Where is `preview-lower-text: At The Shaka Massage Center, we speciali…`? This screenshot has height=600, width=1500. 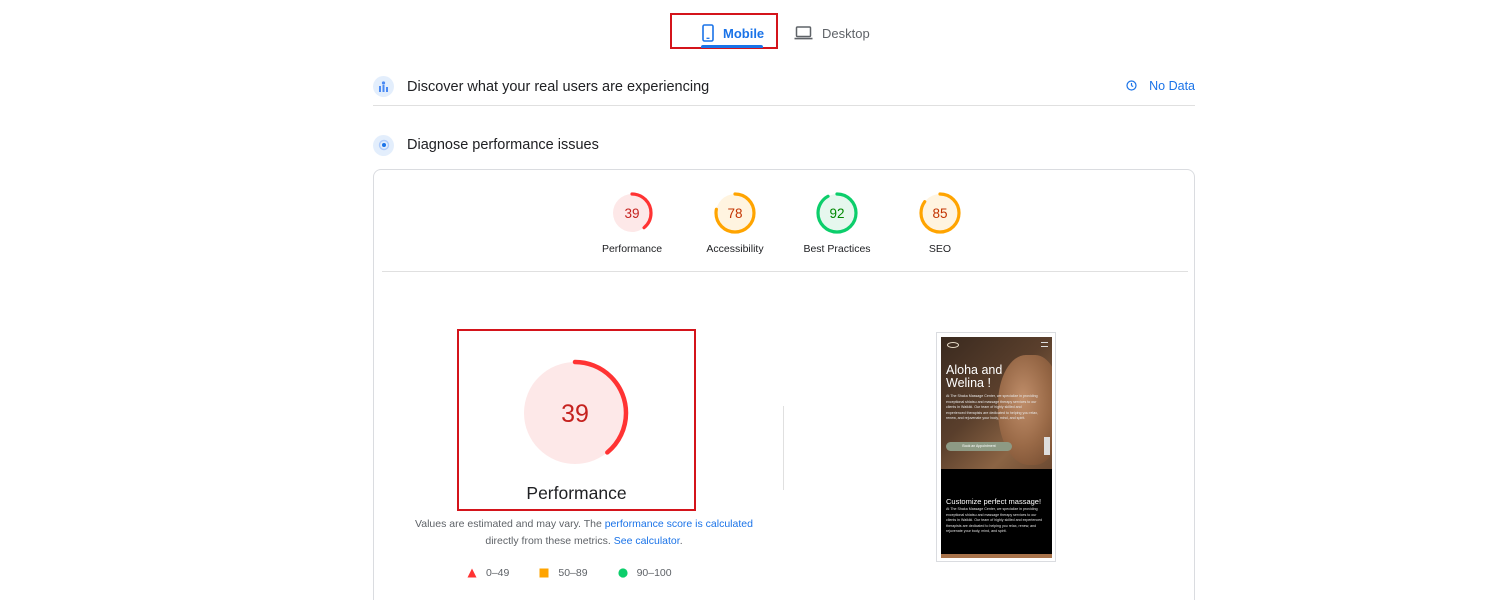
preview-lower-text: At The Shaka Massage Center, we speciali… is located at coordinates (994, 520).